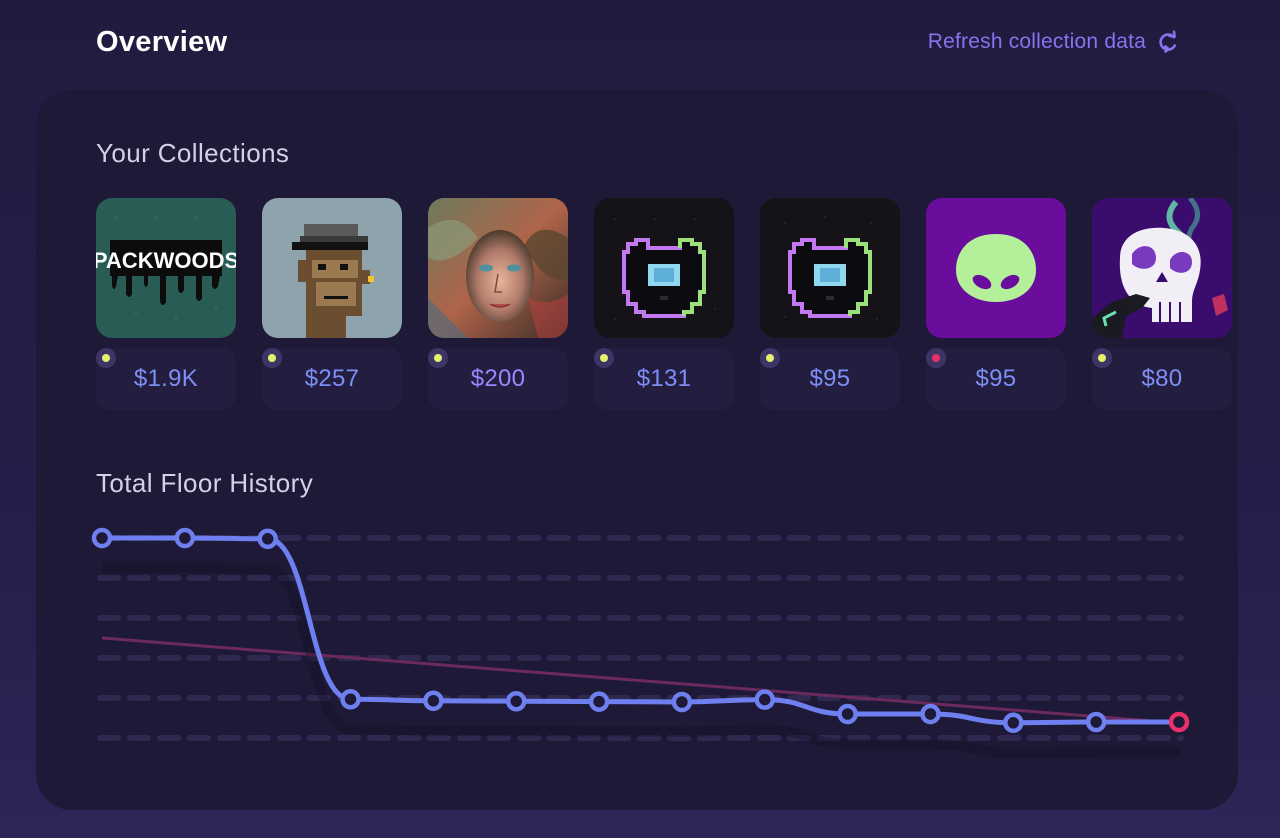 This screenshot has height=838, width=1280. I want to click on page-title: Overview, so click(162, 41).